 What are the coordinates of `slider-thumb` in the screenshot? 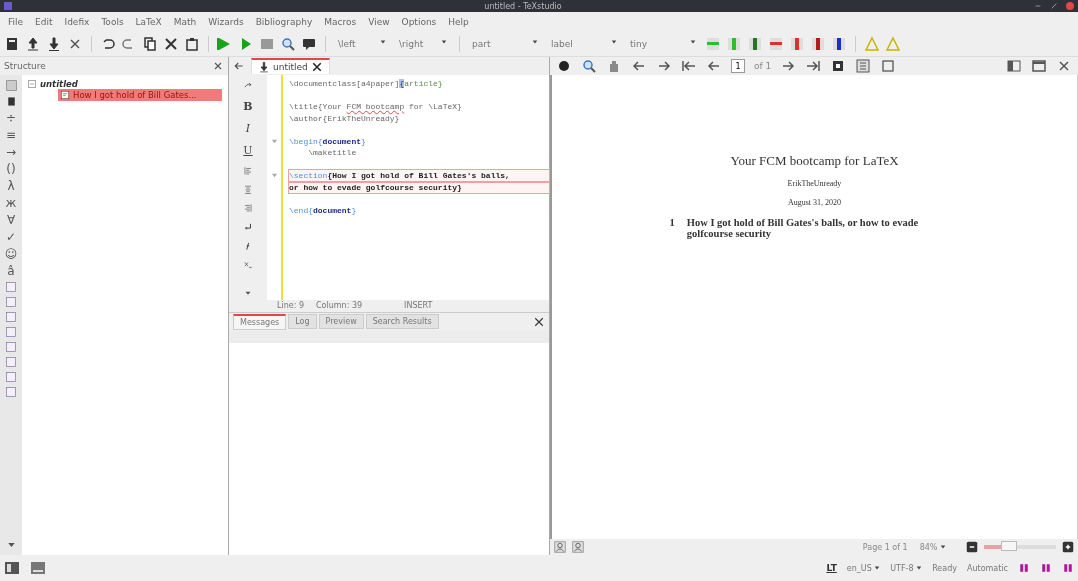 It's located at (1009, 546).